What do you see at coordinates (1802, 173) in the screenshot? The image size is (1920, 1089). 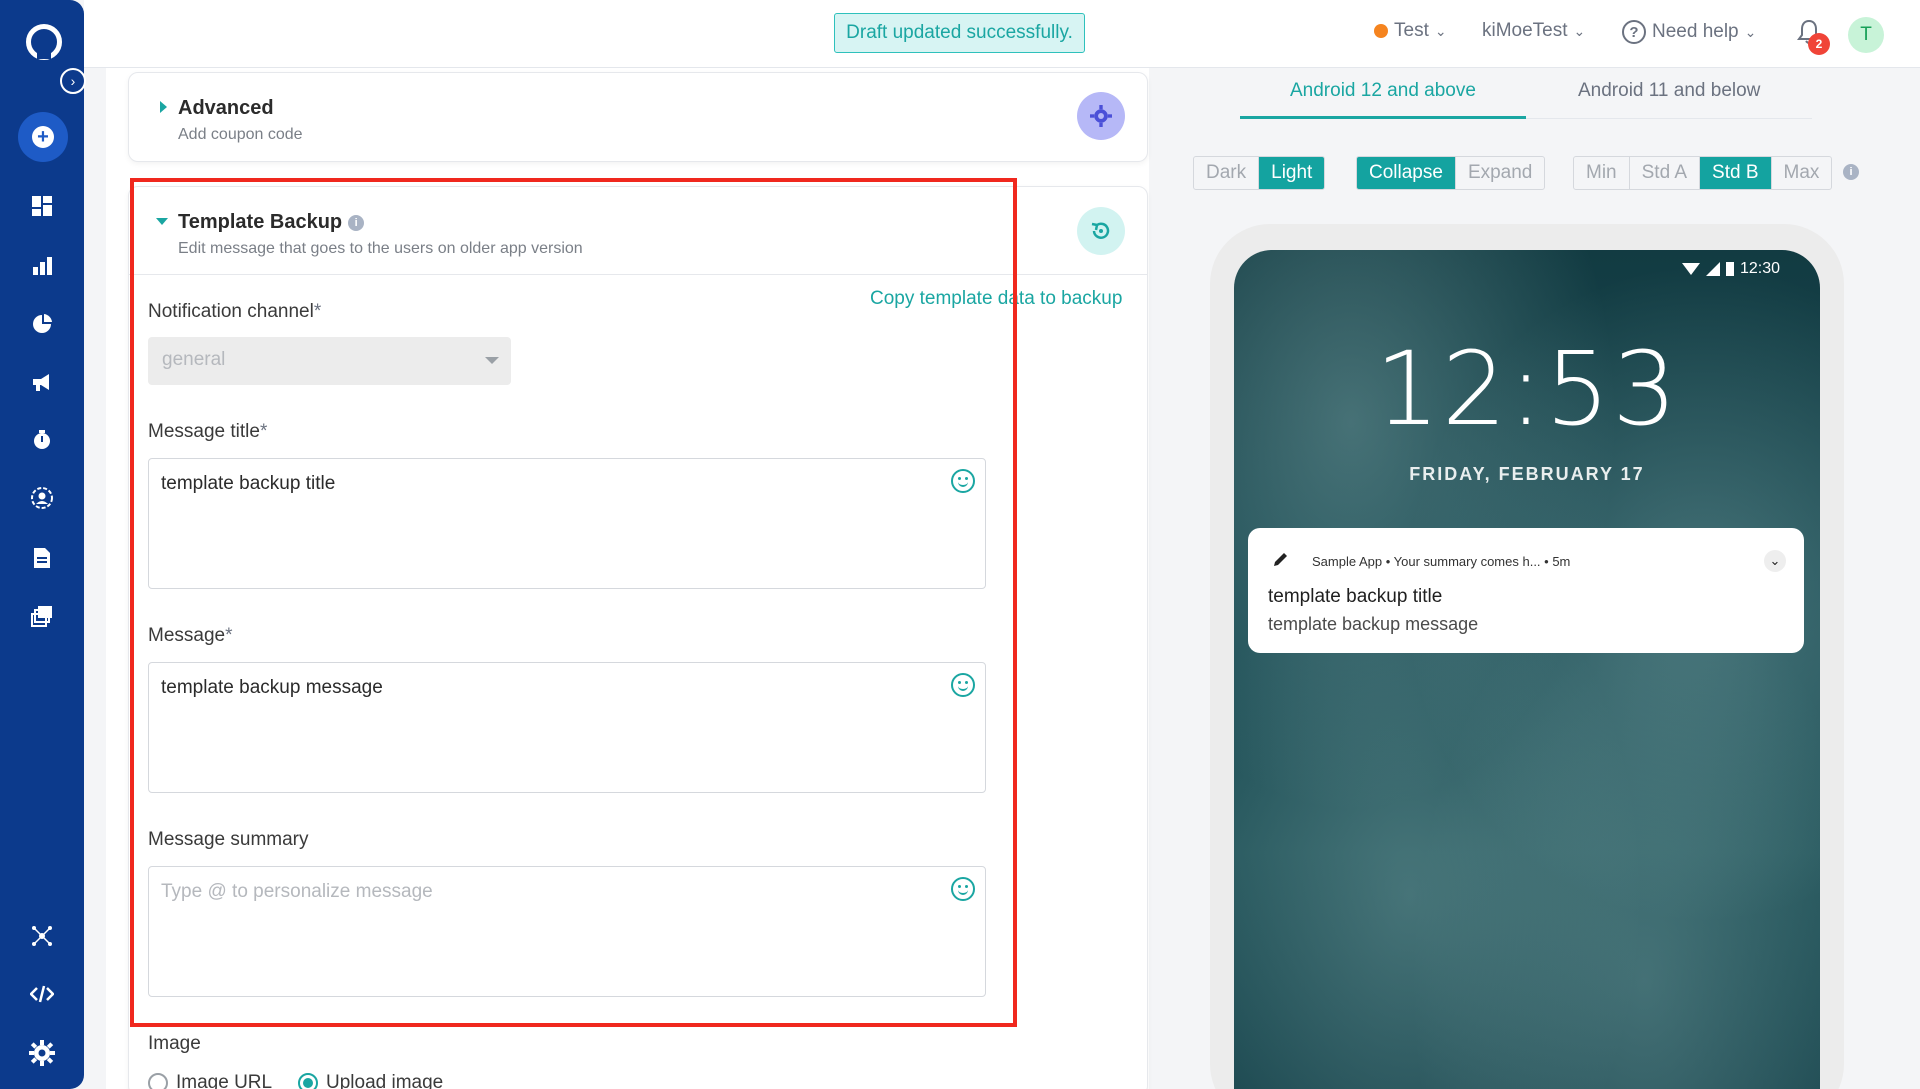 I see `size-max-option: Max` at bounding box center [1802, 173].